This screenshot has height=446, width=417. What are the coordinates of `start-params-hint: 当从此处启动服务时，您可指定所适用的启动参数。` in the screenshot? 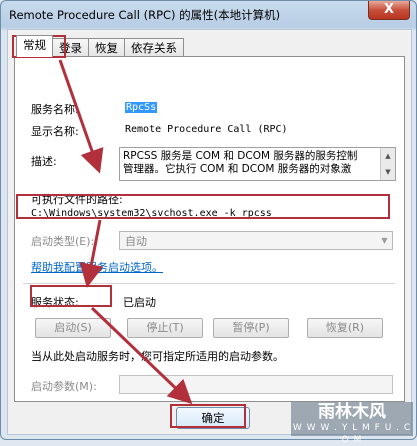 It's located at (157, 356).